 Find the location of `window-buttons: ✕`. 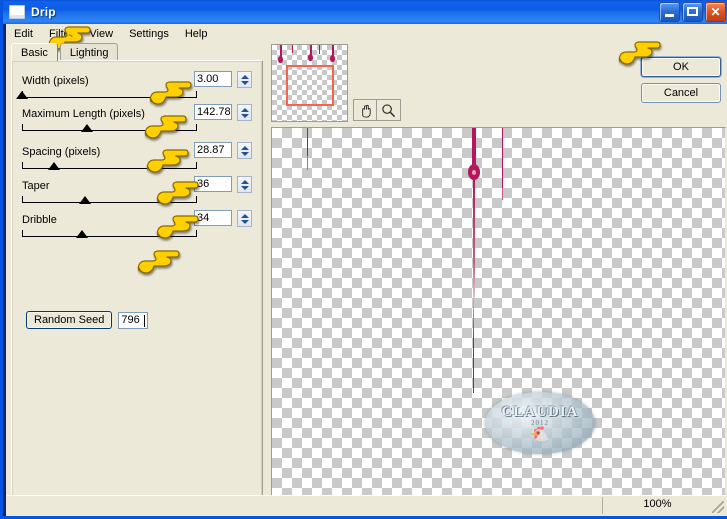

window-buttons: ✕ is located at coordinates (692, 12).